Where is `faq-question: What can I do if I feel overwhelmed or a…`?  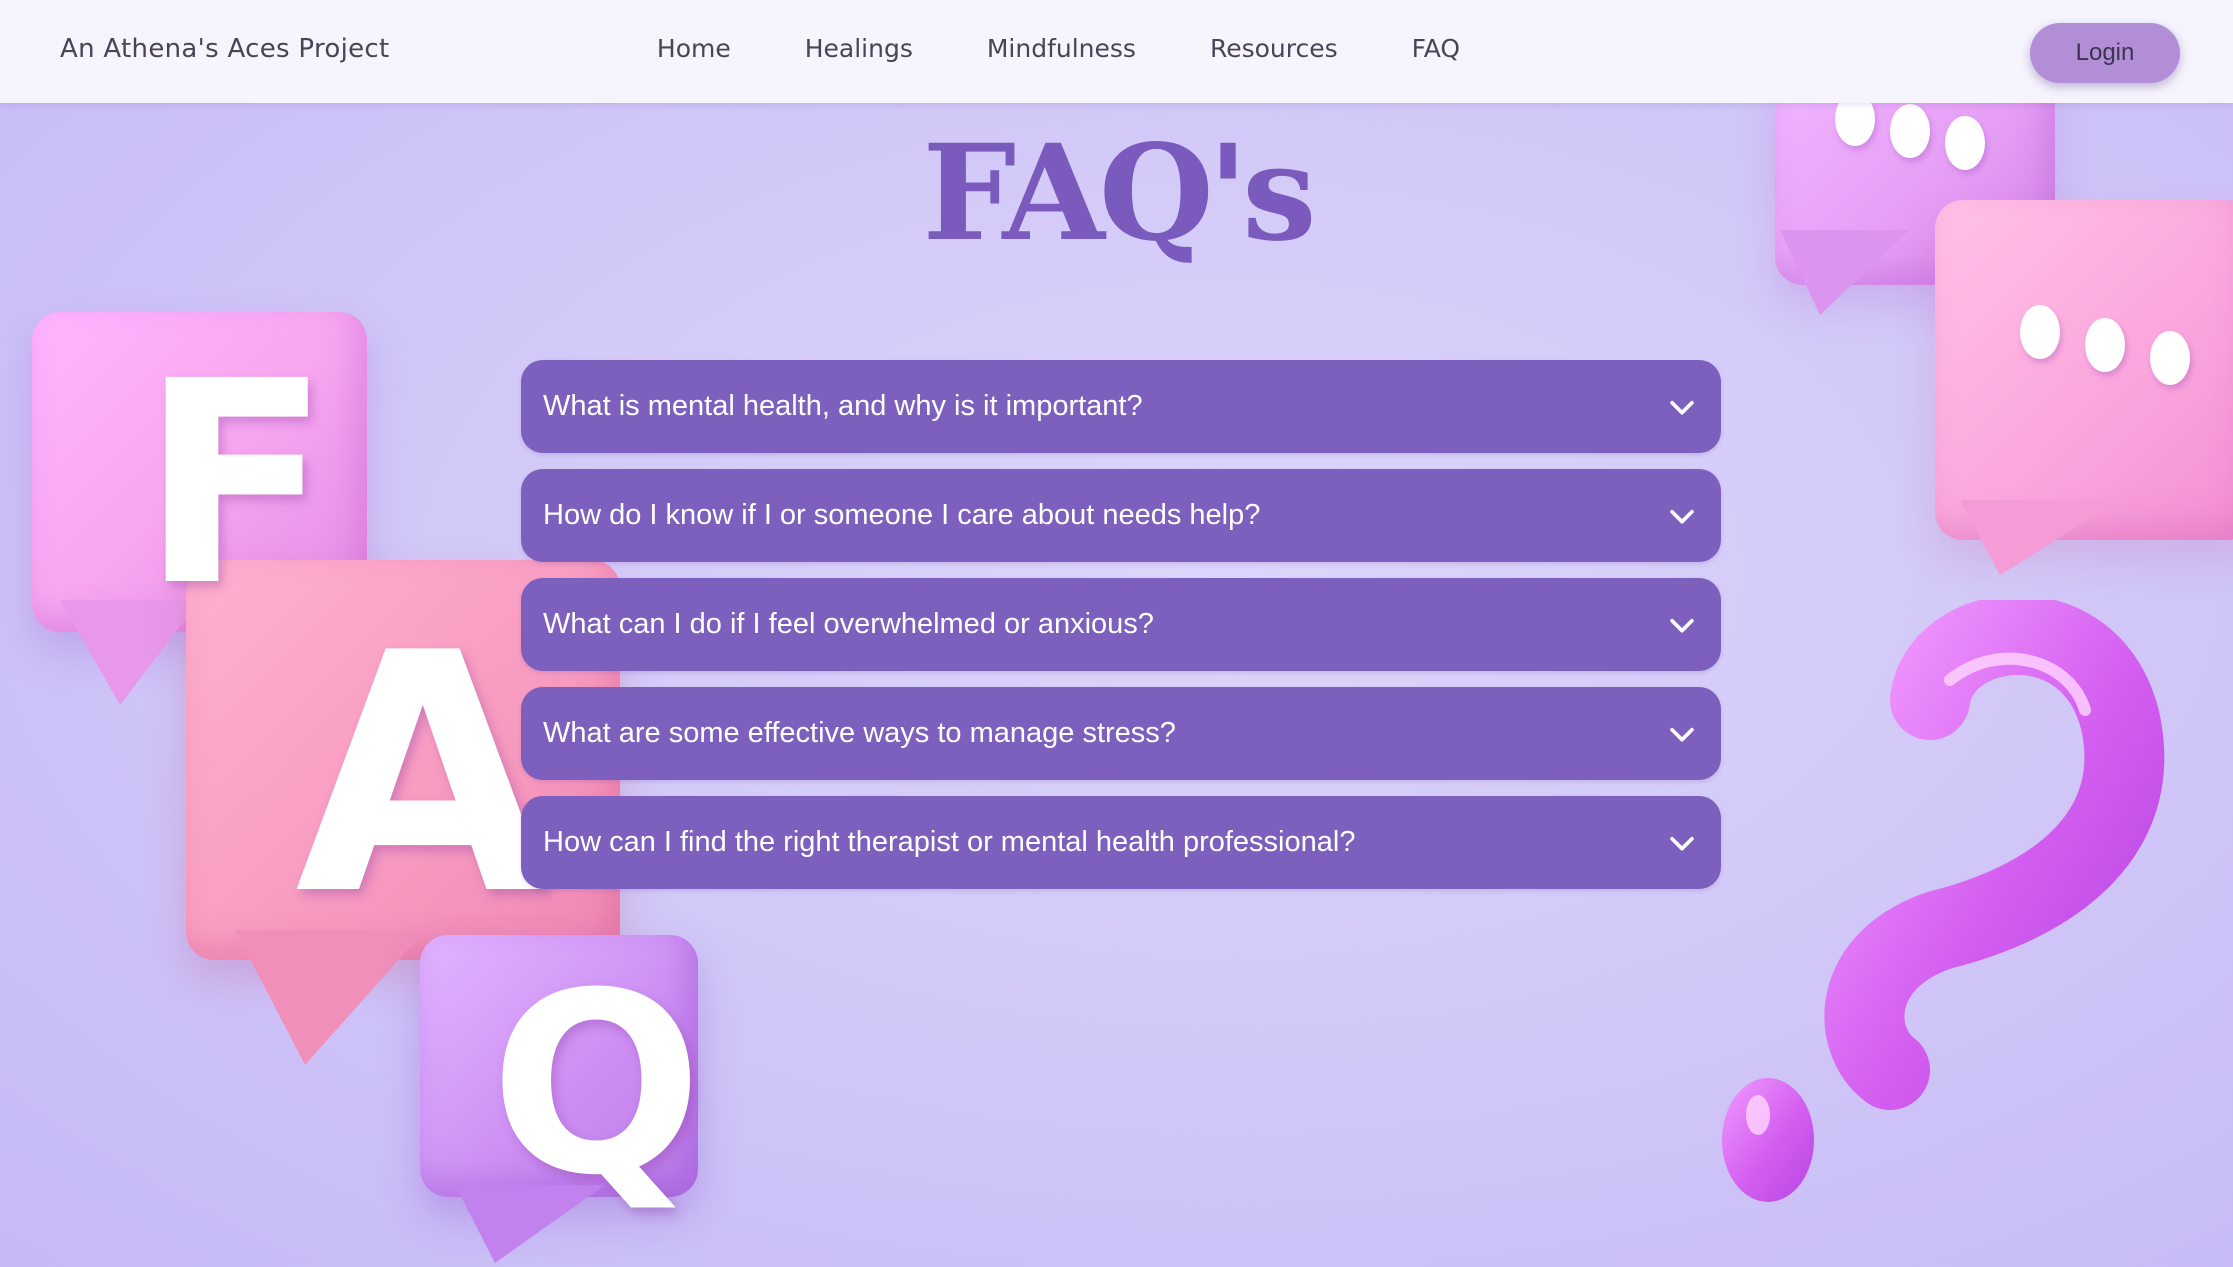
faq-question: What can I do if I feel overwhelmed or a… is located at coordinates (848, 624).